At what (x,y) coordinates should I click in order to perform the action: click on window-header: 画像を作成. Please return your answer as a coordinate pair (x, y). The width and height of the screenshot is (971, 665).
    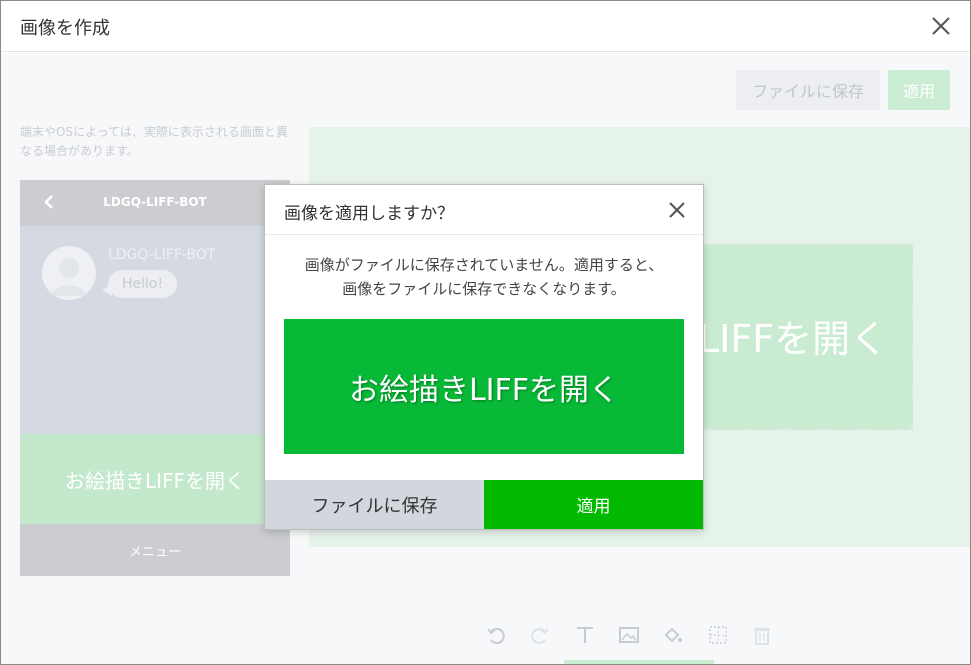
    Looking at the image, I should click on (485, 26).